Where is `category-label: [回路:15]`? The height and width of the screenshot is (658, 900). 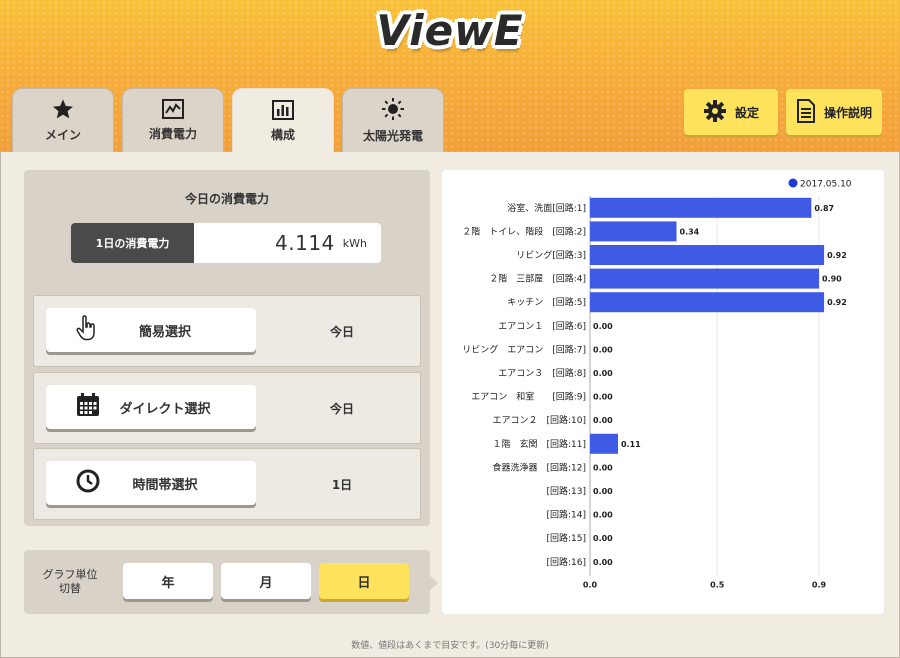
category-label: [回路:15] is located at coordinates (566, 538).